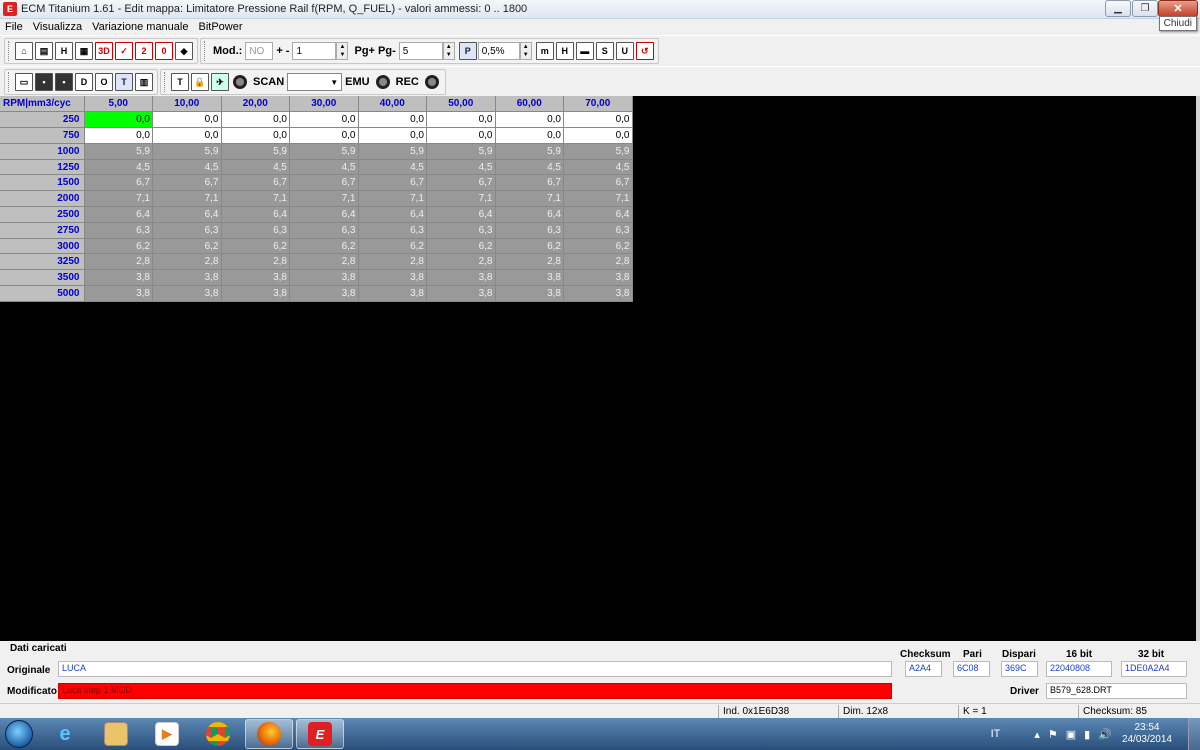 The image size is (1200, 750). Describe the element at coordinates (19, 734) in the screenshot. I see `start-button` at that location.